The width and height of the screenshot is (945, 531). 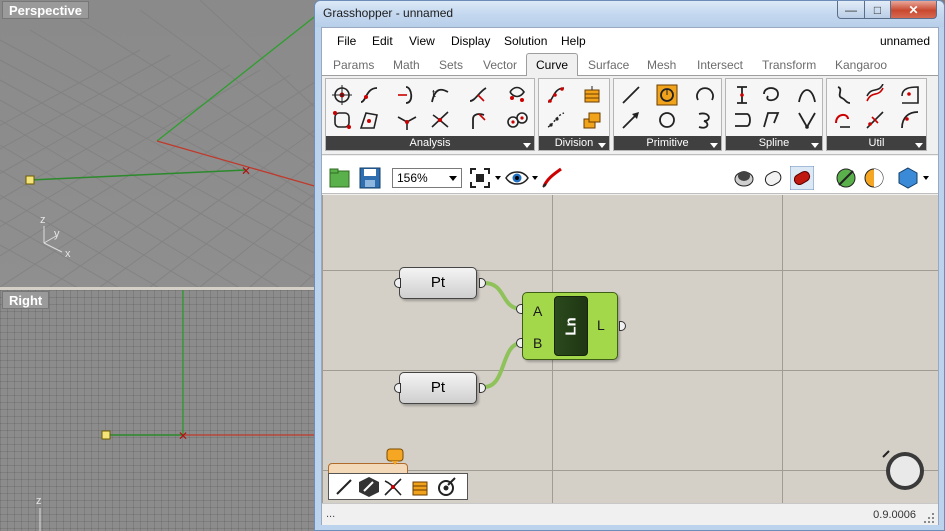 What do you see at coordinates (369, 95) in the screenshot?
I see `evaluate-curve-icon` at bounding box center [369, 95].